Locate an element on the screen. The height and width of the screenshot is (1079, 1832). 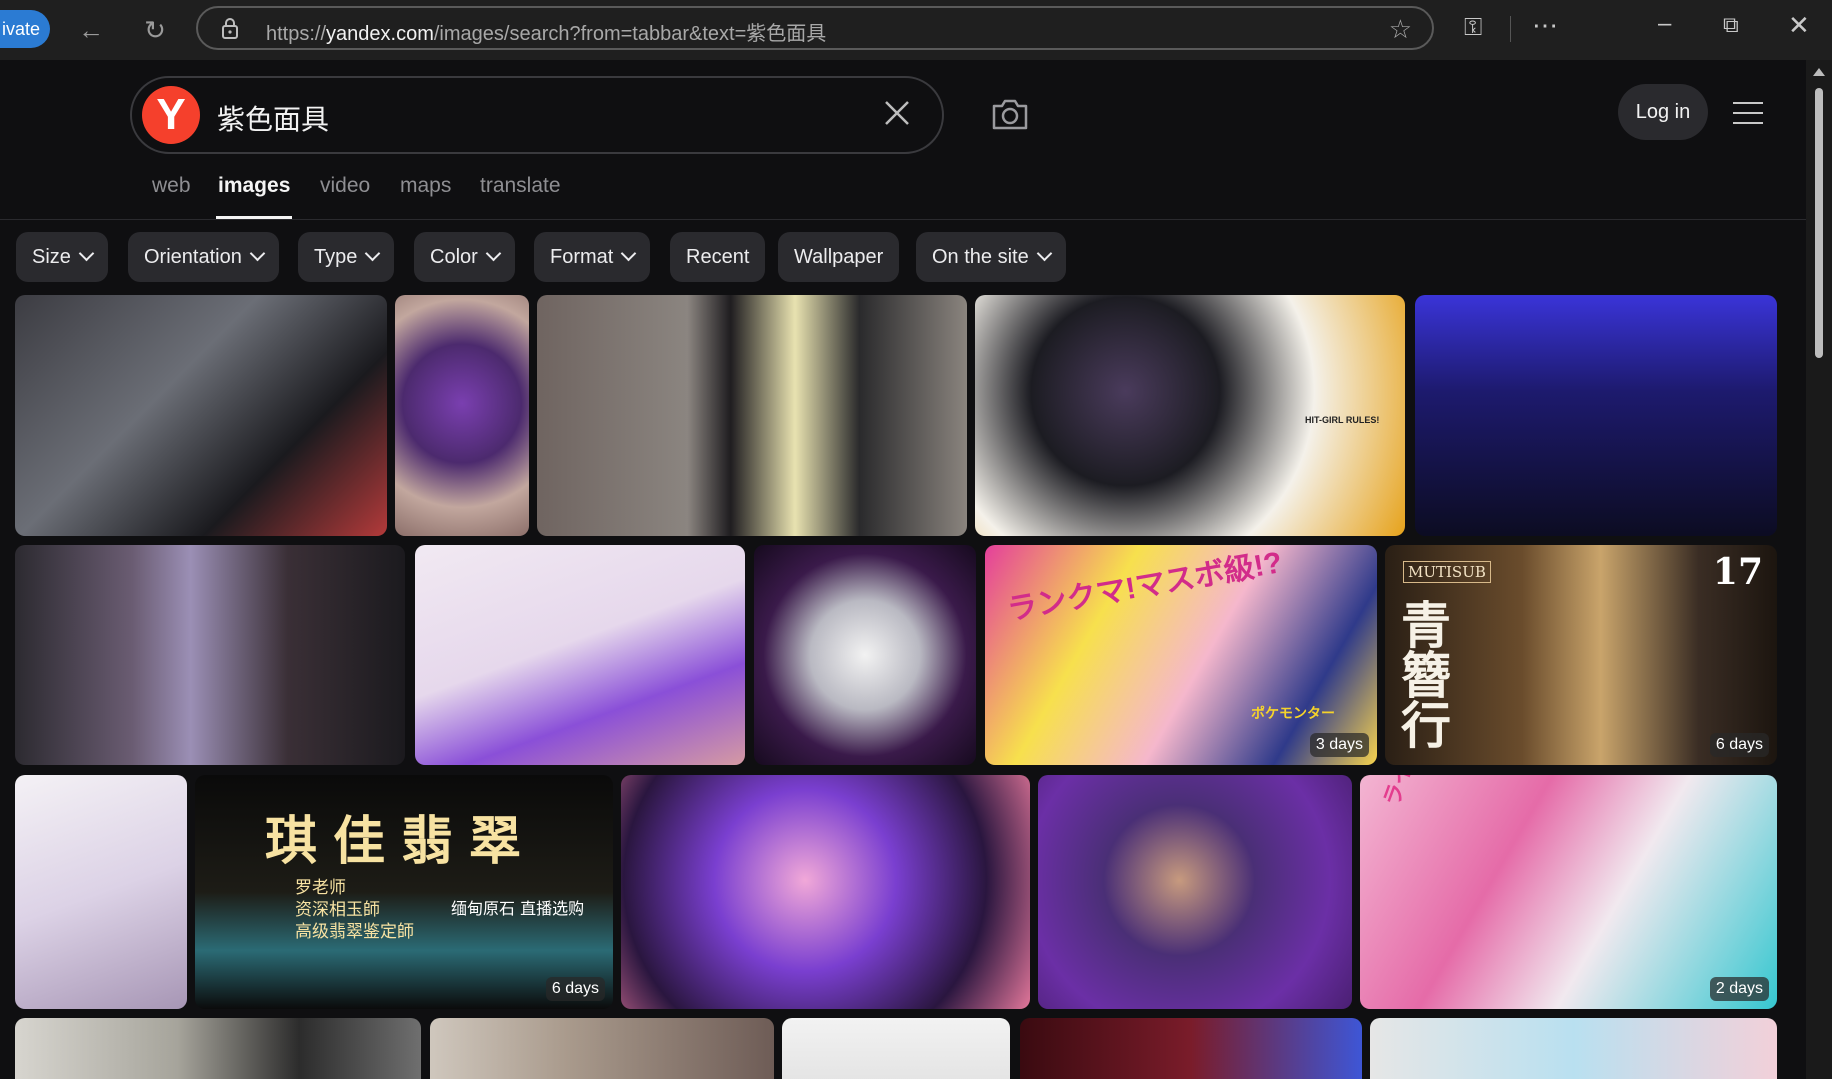
image-search-camera-icon is located at coordinates (1010, 114).